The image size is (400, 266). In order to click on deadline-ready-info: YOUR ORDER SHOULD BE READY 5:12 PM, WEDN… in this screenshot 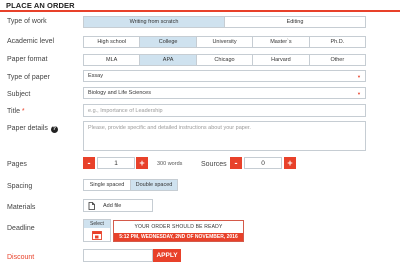, I will do `click(178, 231)`.